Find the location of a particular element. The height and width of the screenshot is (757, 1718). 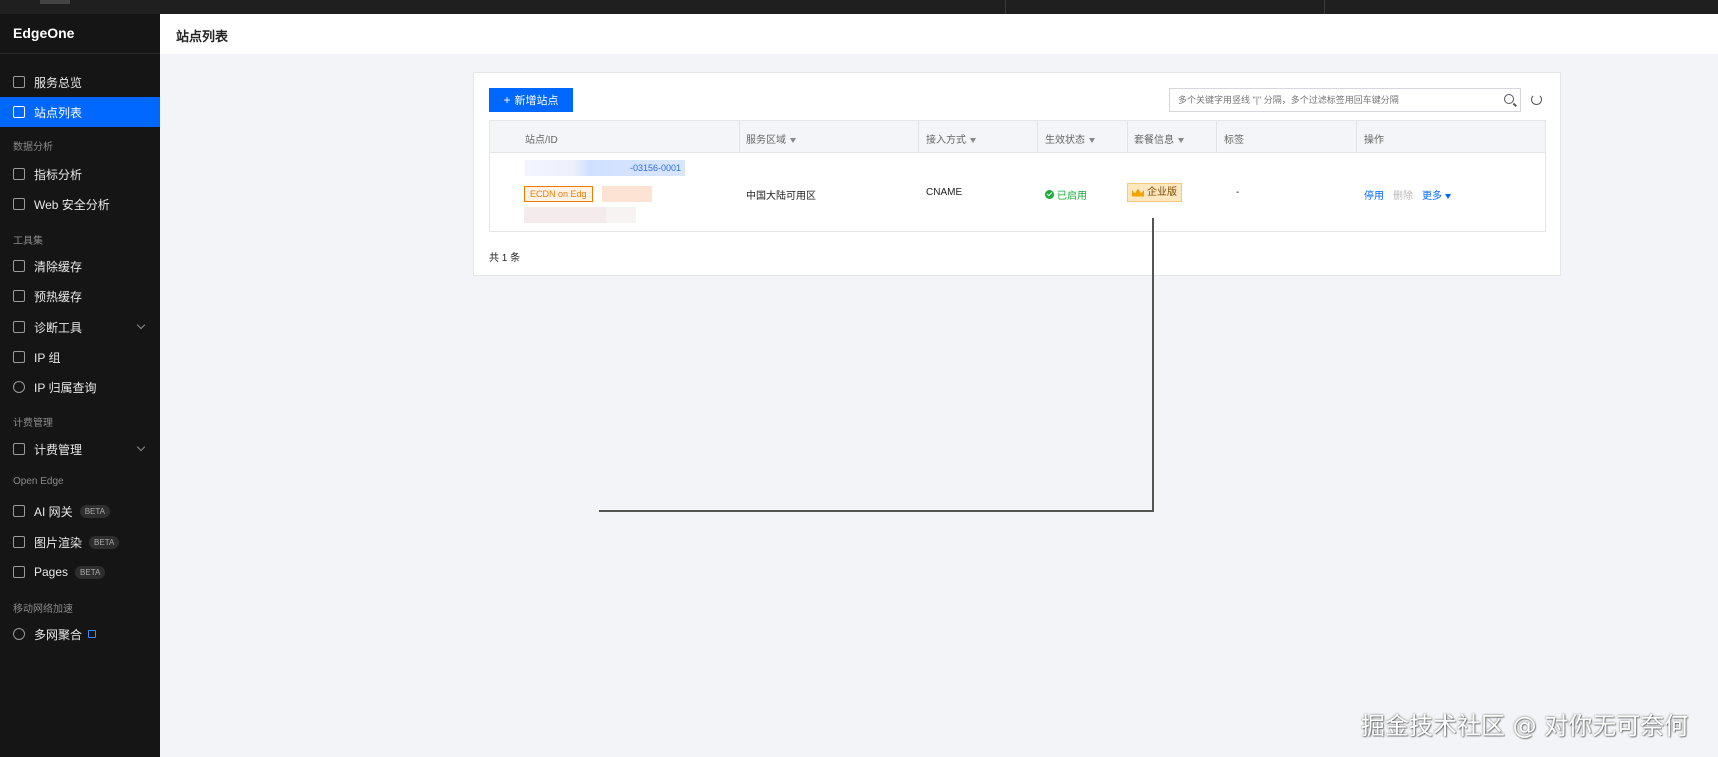

search-input is located at coordinates (1330, 100).